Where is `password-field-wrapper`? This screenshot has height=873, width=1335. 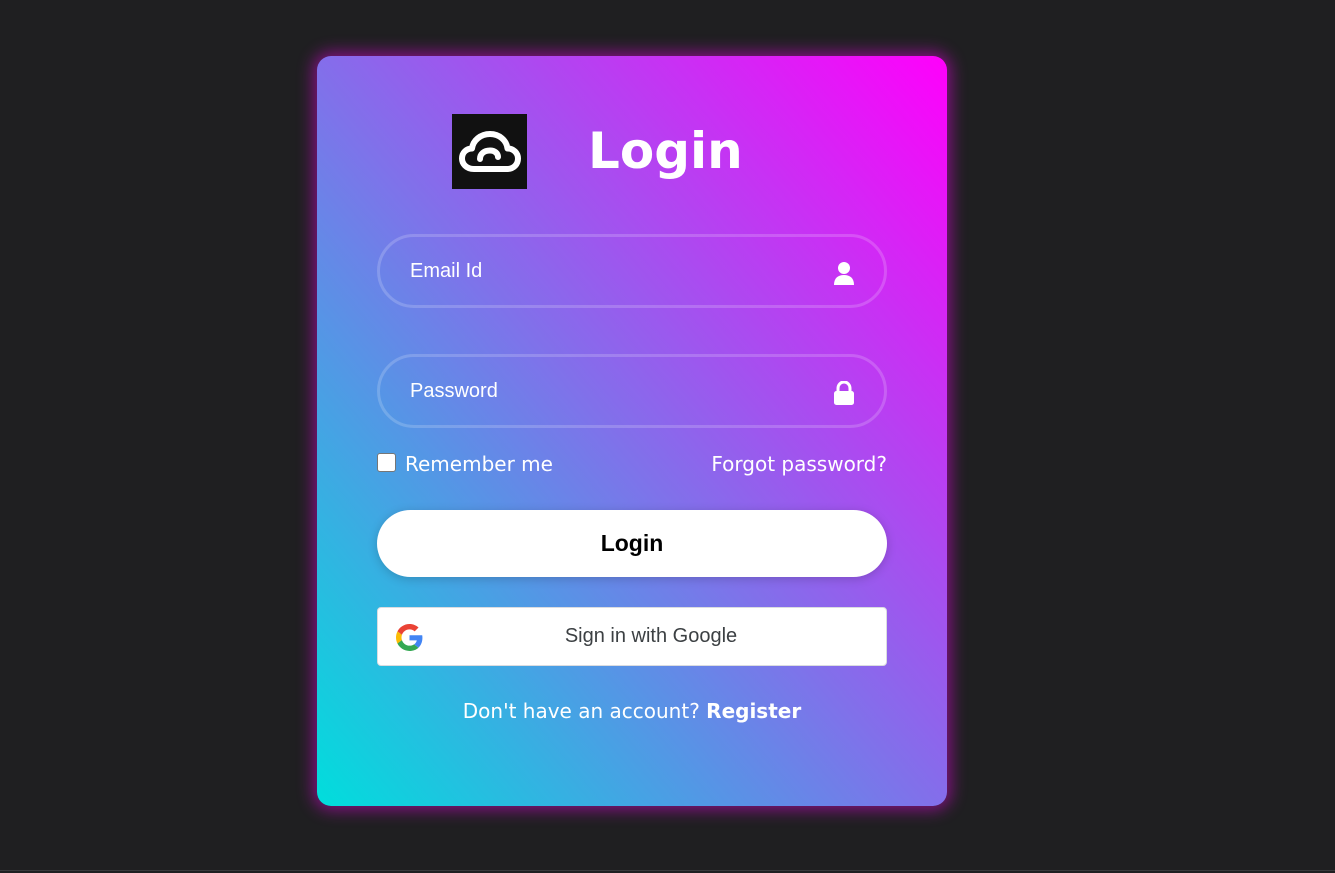
password-field-wrapper is located at coordinates (632, 391).